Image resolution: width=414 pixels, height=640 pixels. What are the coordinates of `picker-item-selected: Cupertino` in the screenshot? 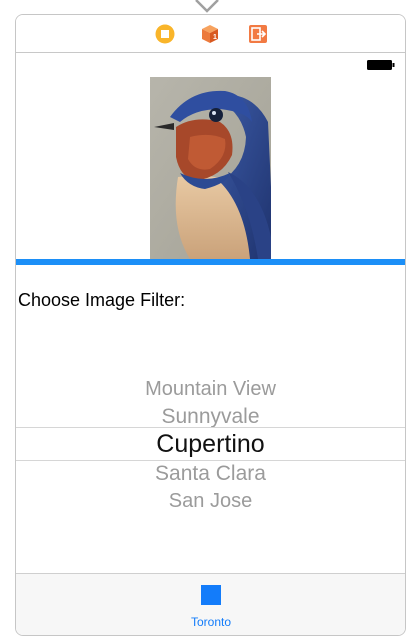 It's located at (210, 444).